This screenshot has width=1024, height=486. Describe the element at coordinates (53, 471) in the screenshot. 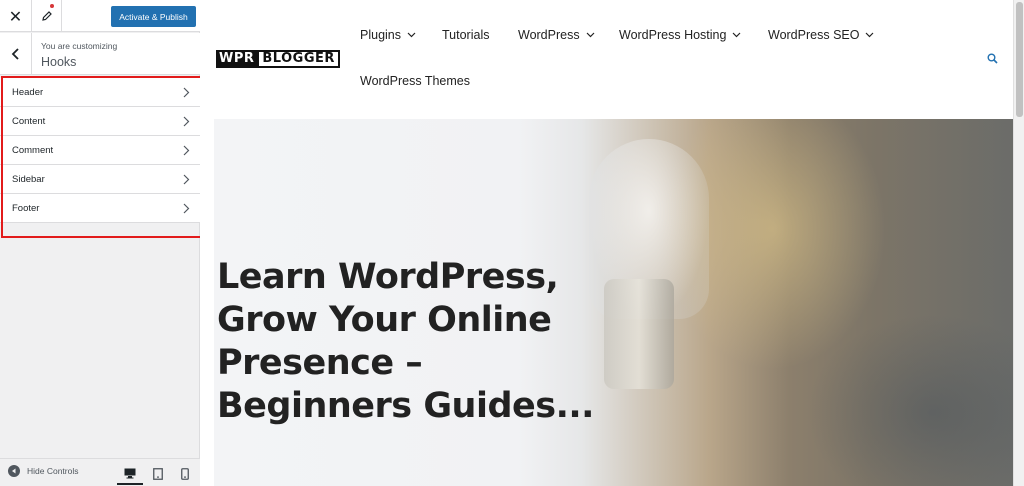

I see `hide-controls-label: Hide Controls` at that location.